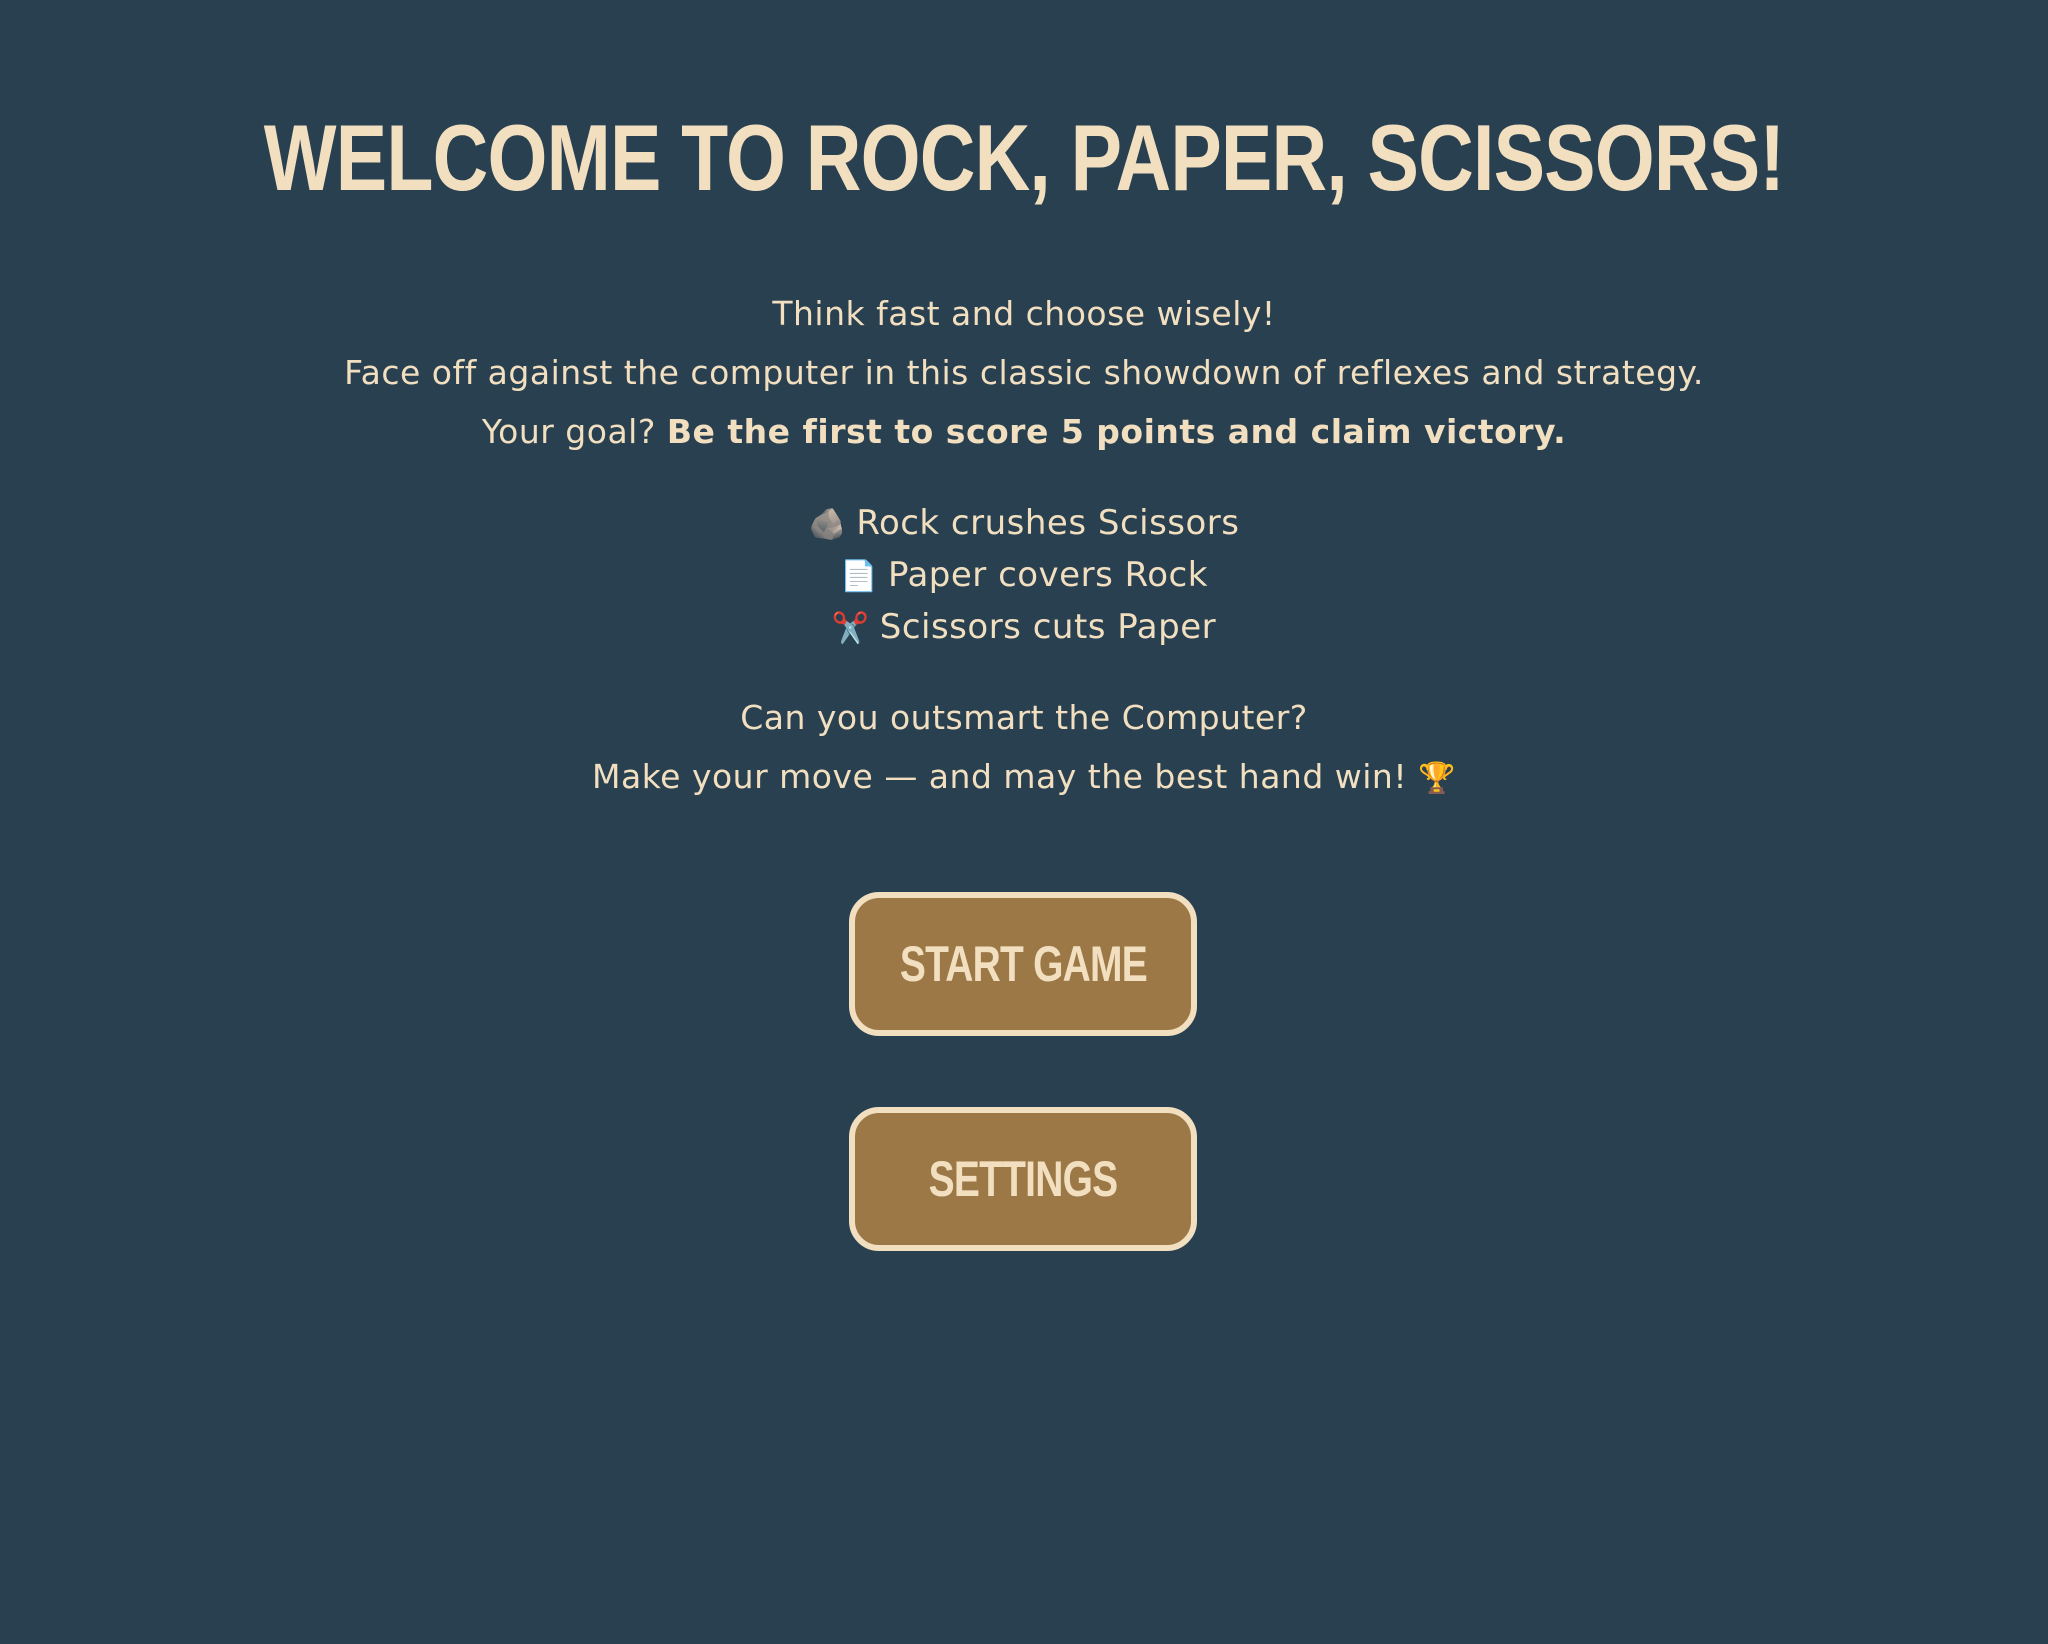  I want to click on settings-label: SETTINGS, so click(1023, 1179).